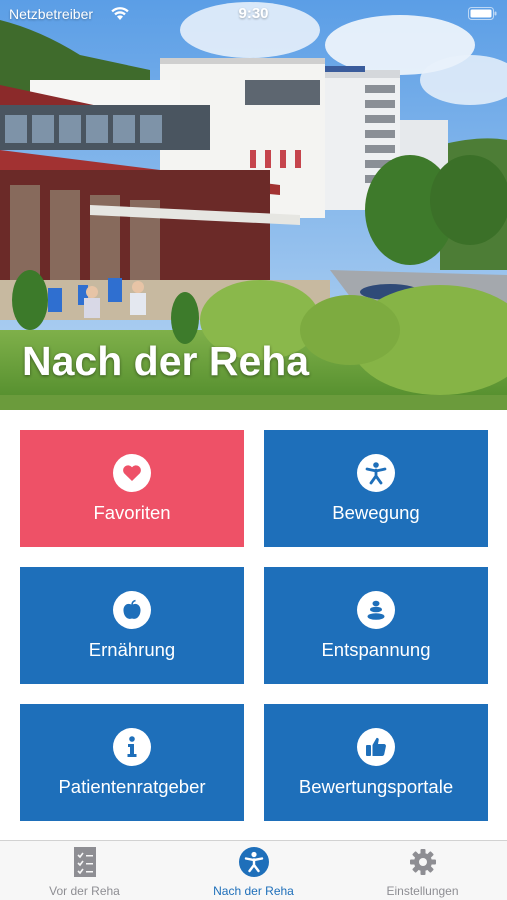 The image size is (507, 900). I want to click on apple-icon, so click(132, 610).